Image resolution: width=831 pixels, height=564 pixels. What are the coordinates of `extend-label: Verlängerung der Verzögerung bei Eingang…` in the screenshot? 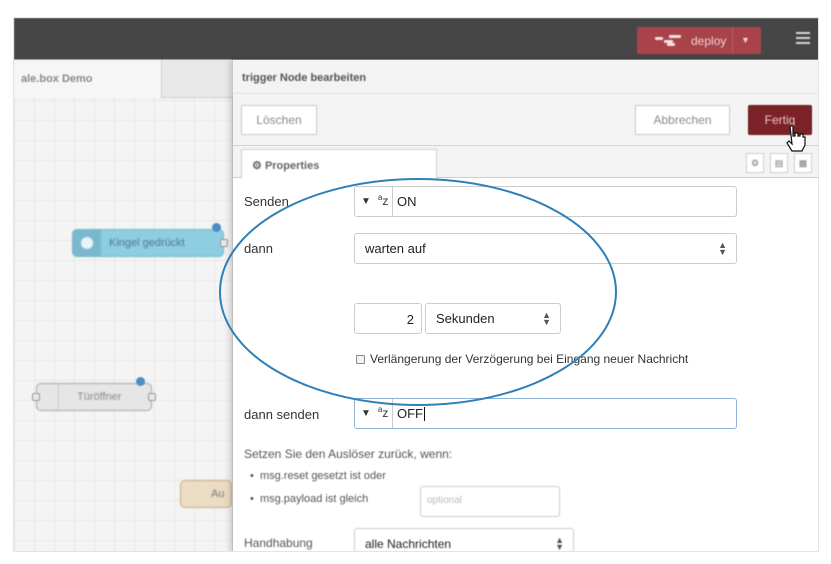 It's located at (529, 359).